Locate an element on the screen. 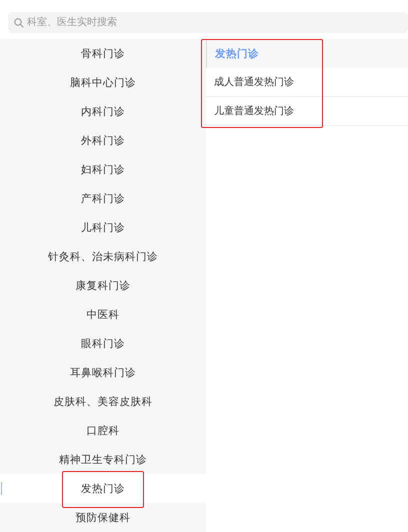  department-item: 儿科门诊 is located at coordinates (103, 227).